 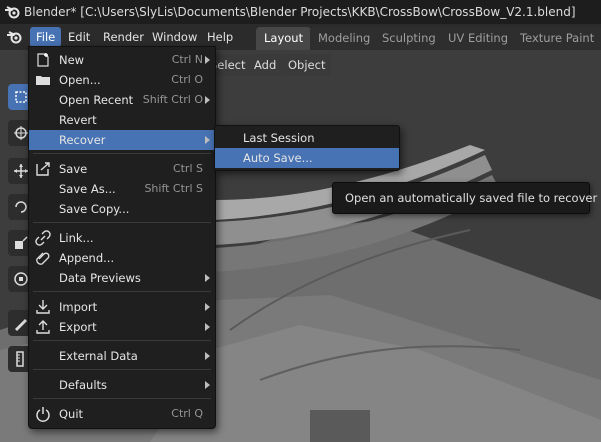 What do you see at coordinates (21, 207) in the screenshot?
I see `rotate-icon` at bounding box center [21, 207].